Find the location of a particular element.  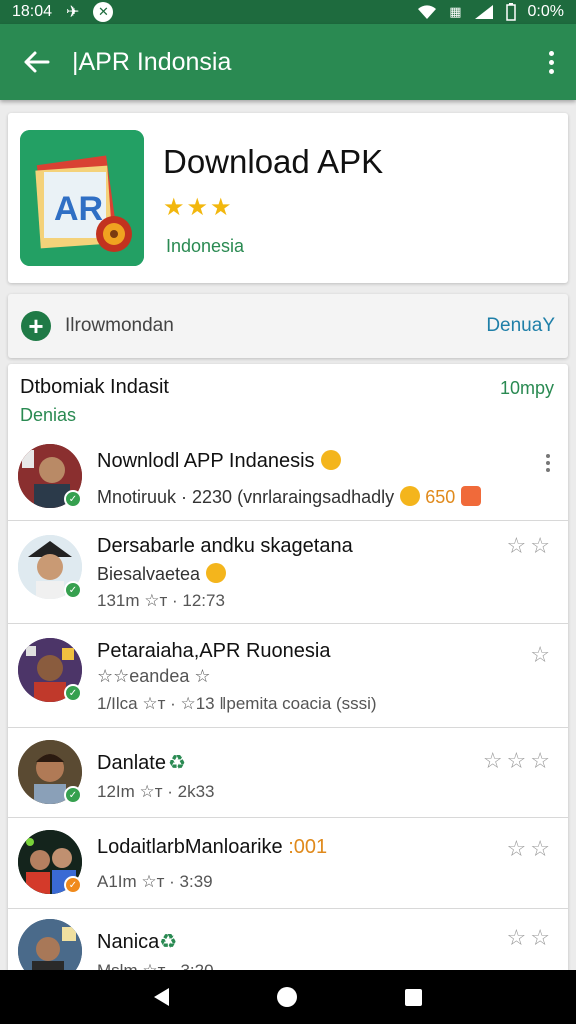

vibrate-icon: ▦ is located at coordinates (455, 11).